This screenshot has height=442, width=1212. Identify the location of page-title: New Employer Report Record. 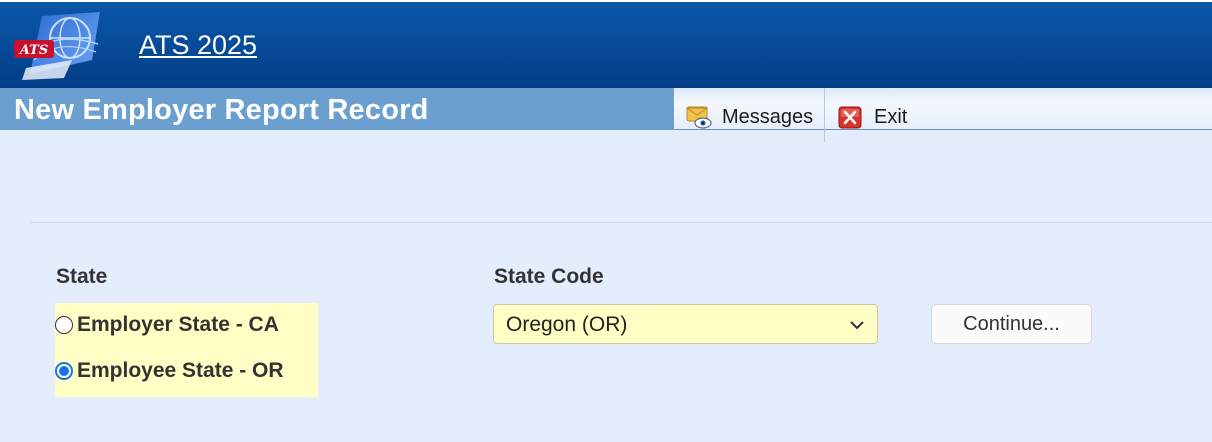
(221, 110).